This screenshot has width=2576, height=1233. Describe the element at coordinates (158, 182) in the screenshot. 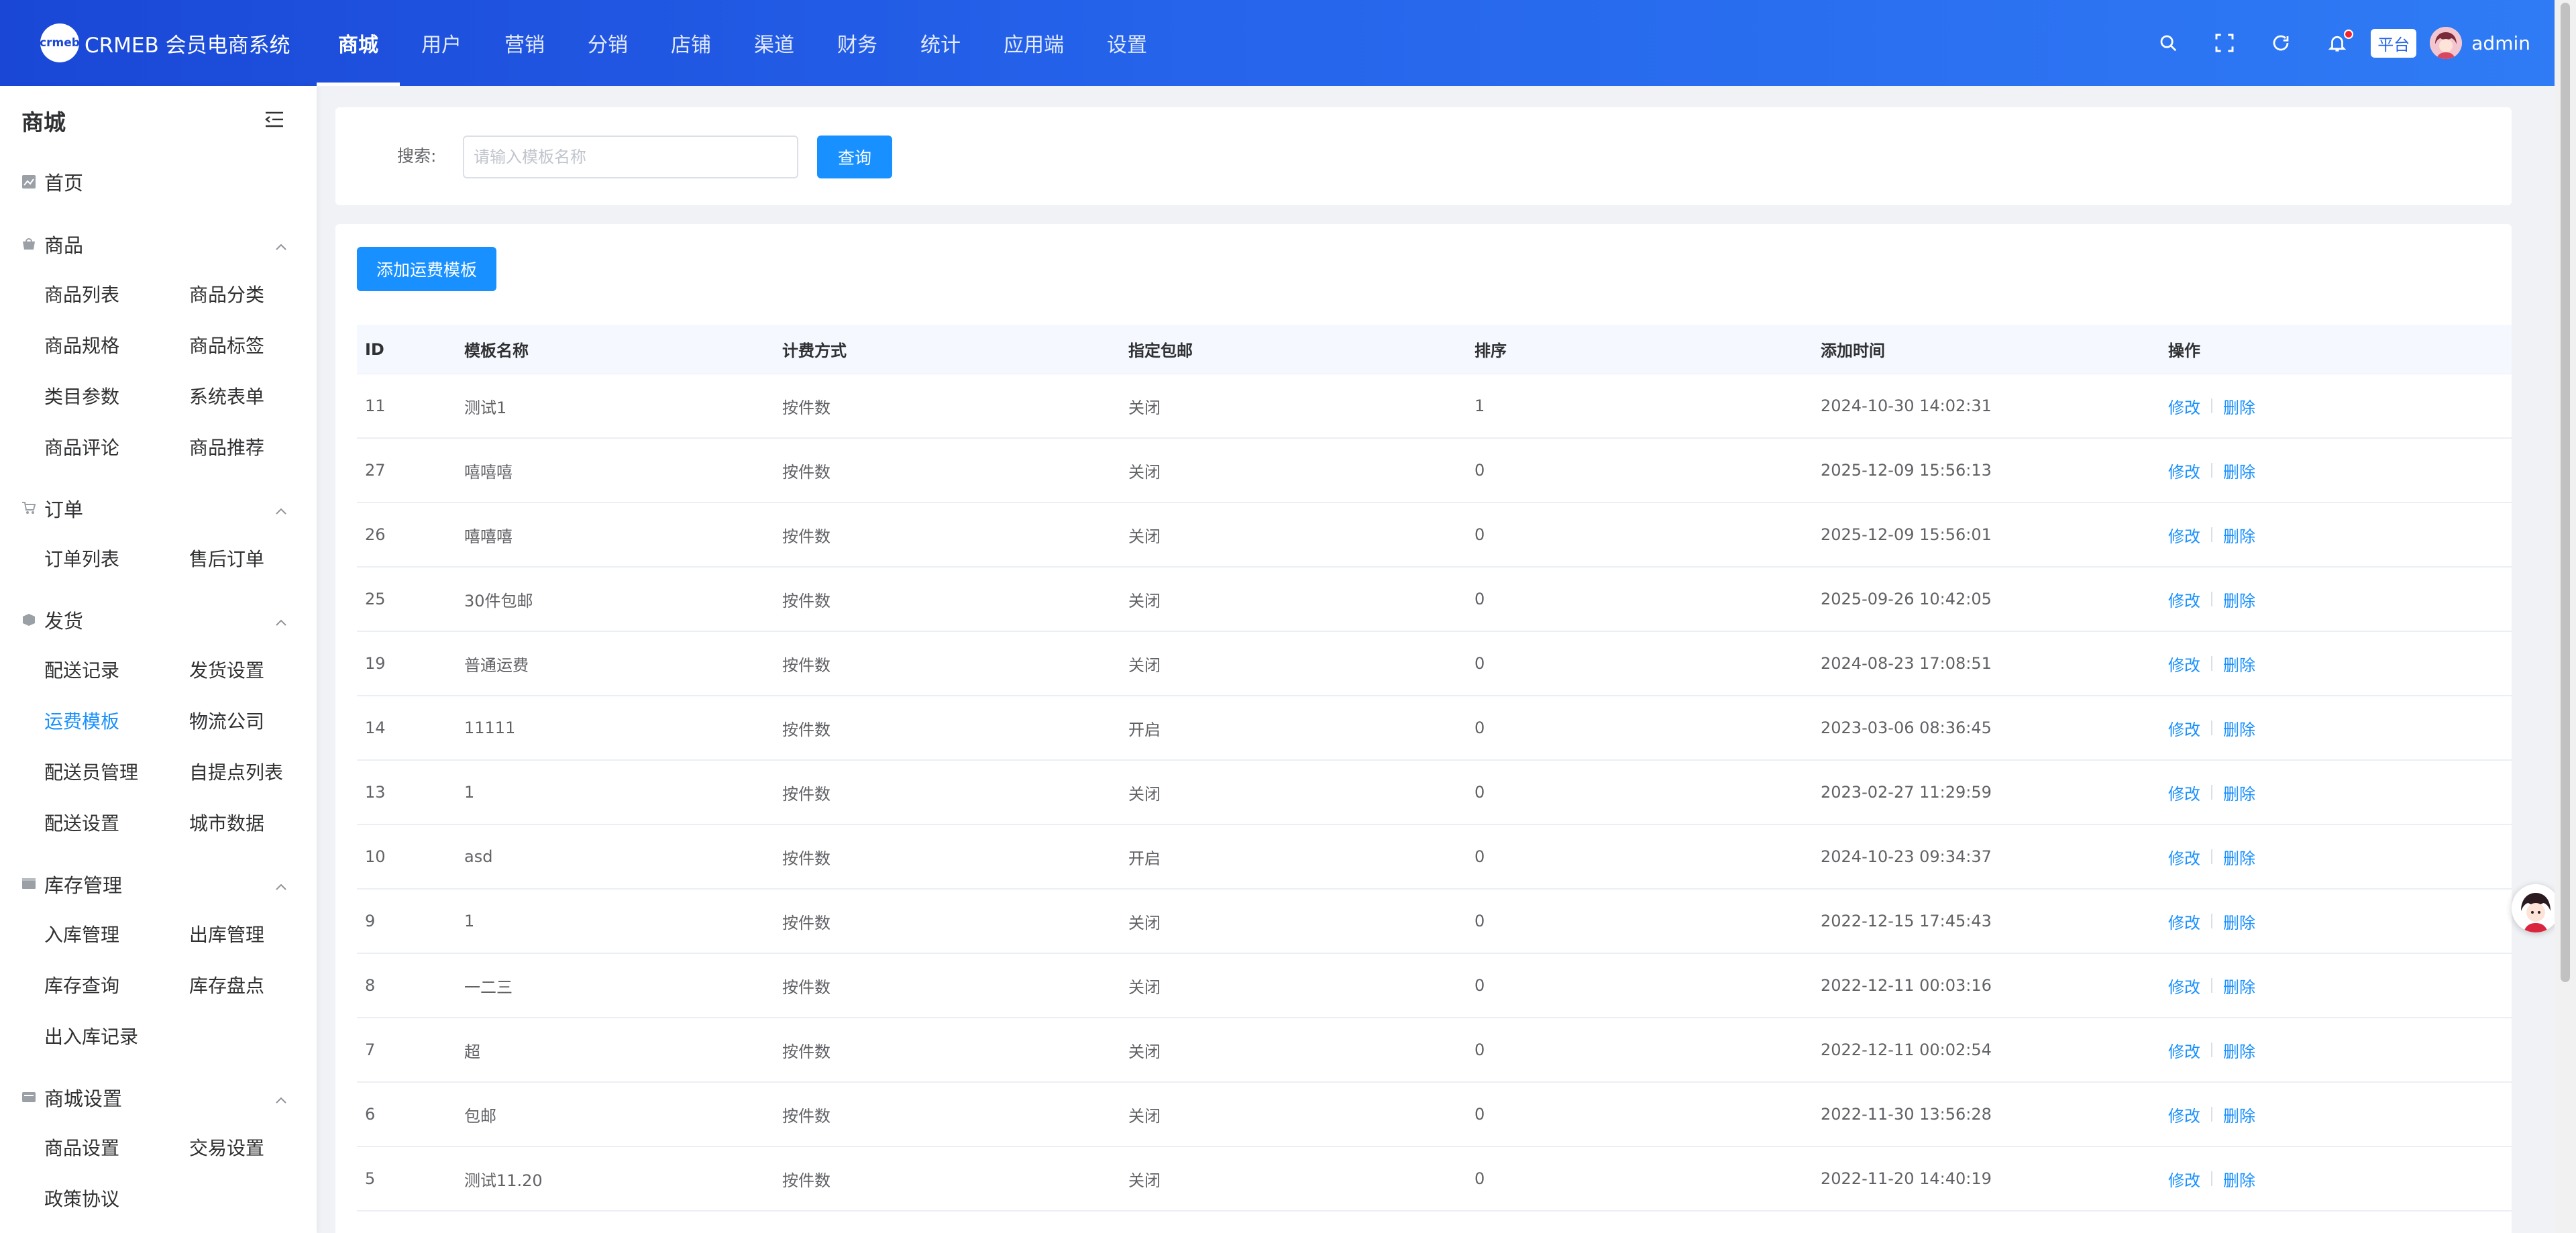

I see `sidebar-item-home: 首页` at that location.